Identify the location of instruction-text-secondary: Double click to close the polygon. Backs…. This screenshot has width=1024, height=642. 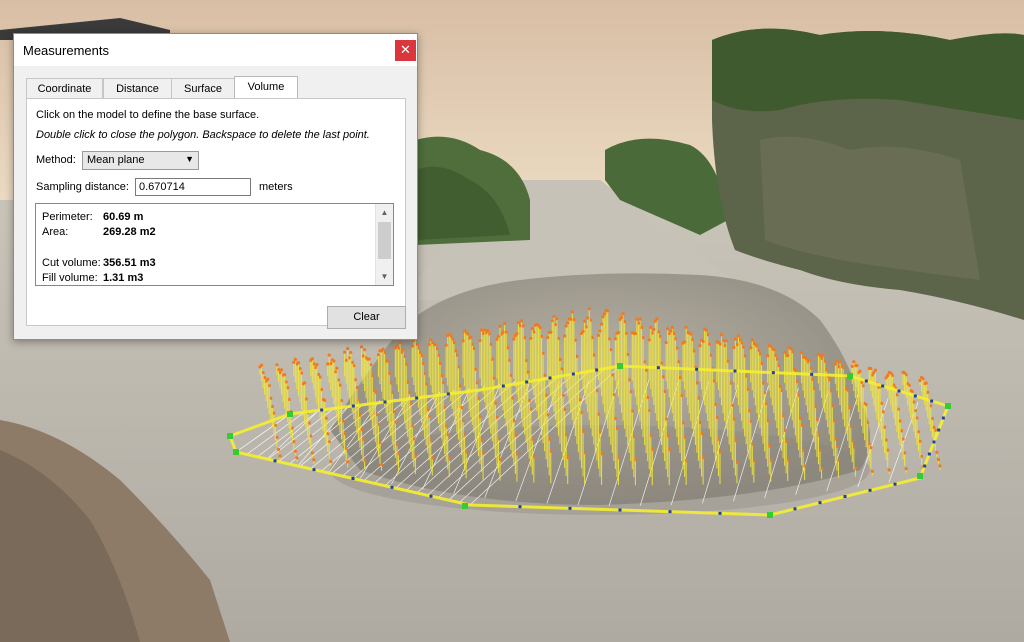
(203, 135).